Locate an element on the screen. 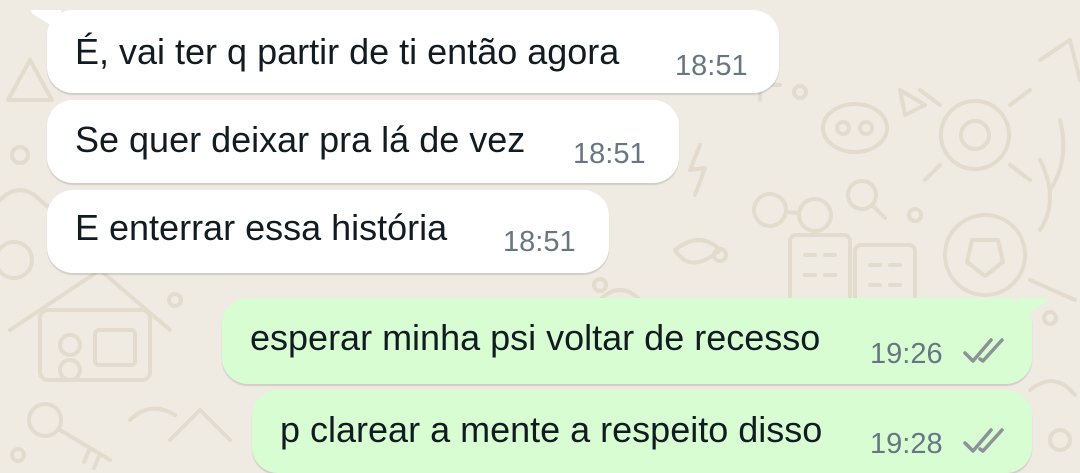 Image resolution: width=1080 pixels, height=473 pixels. message-bubble-outgoing: p clarear a mente a respeito disso 19:28 is located at coordinates (642, 431).